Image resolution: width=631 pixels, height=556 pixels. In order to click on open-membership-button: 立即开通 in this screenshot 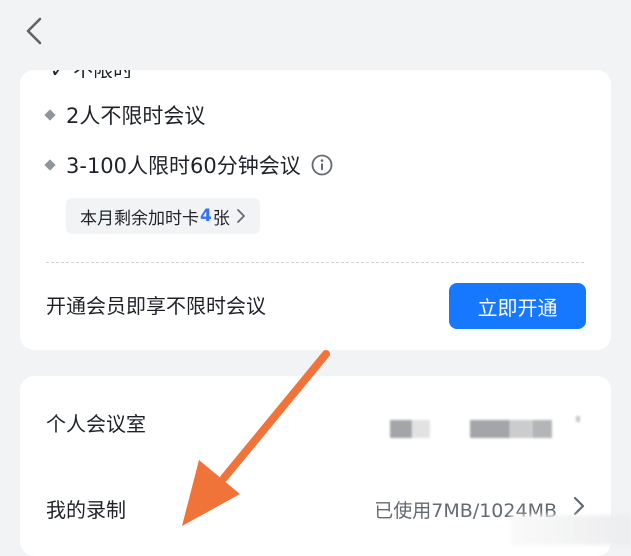, I will do `click(517, 306)`.